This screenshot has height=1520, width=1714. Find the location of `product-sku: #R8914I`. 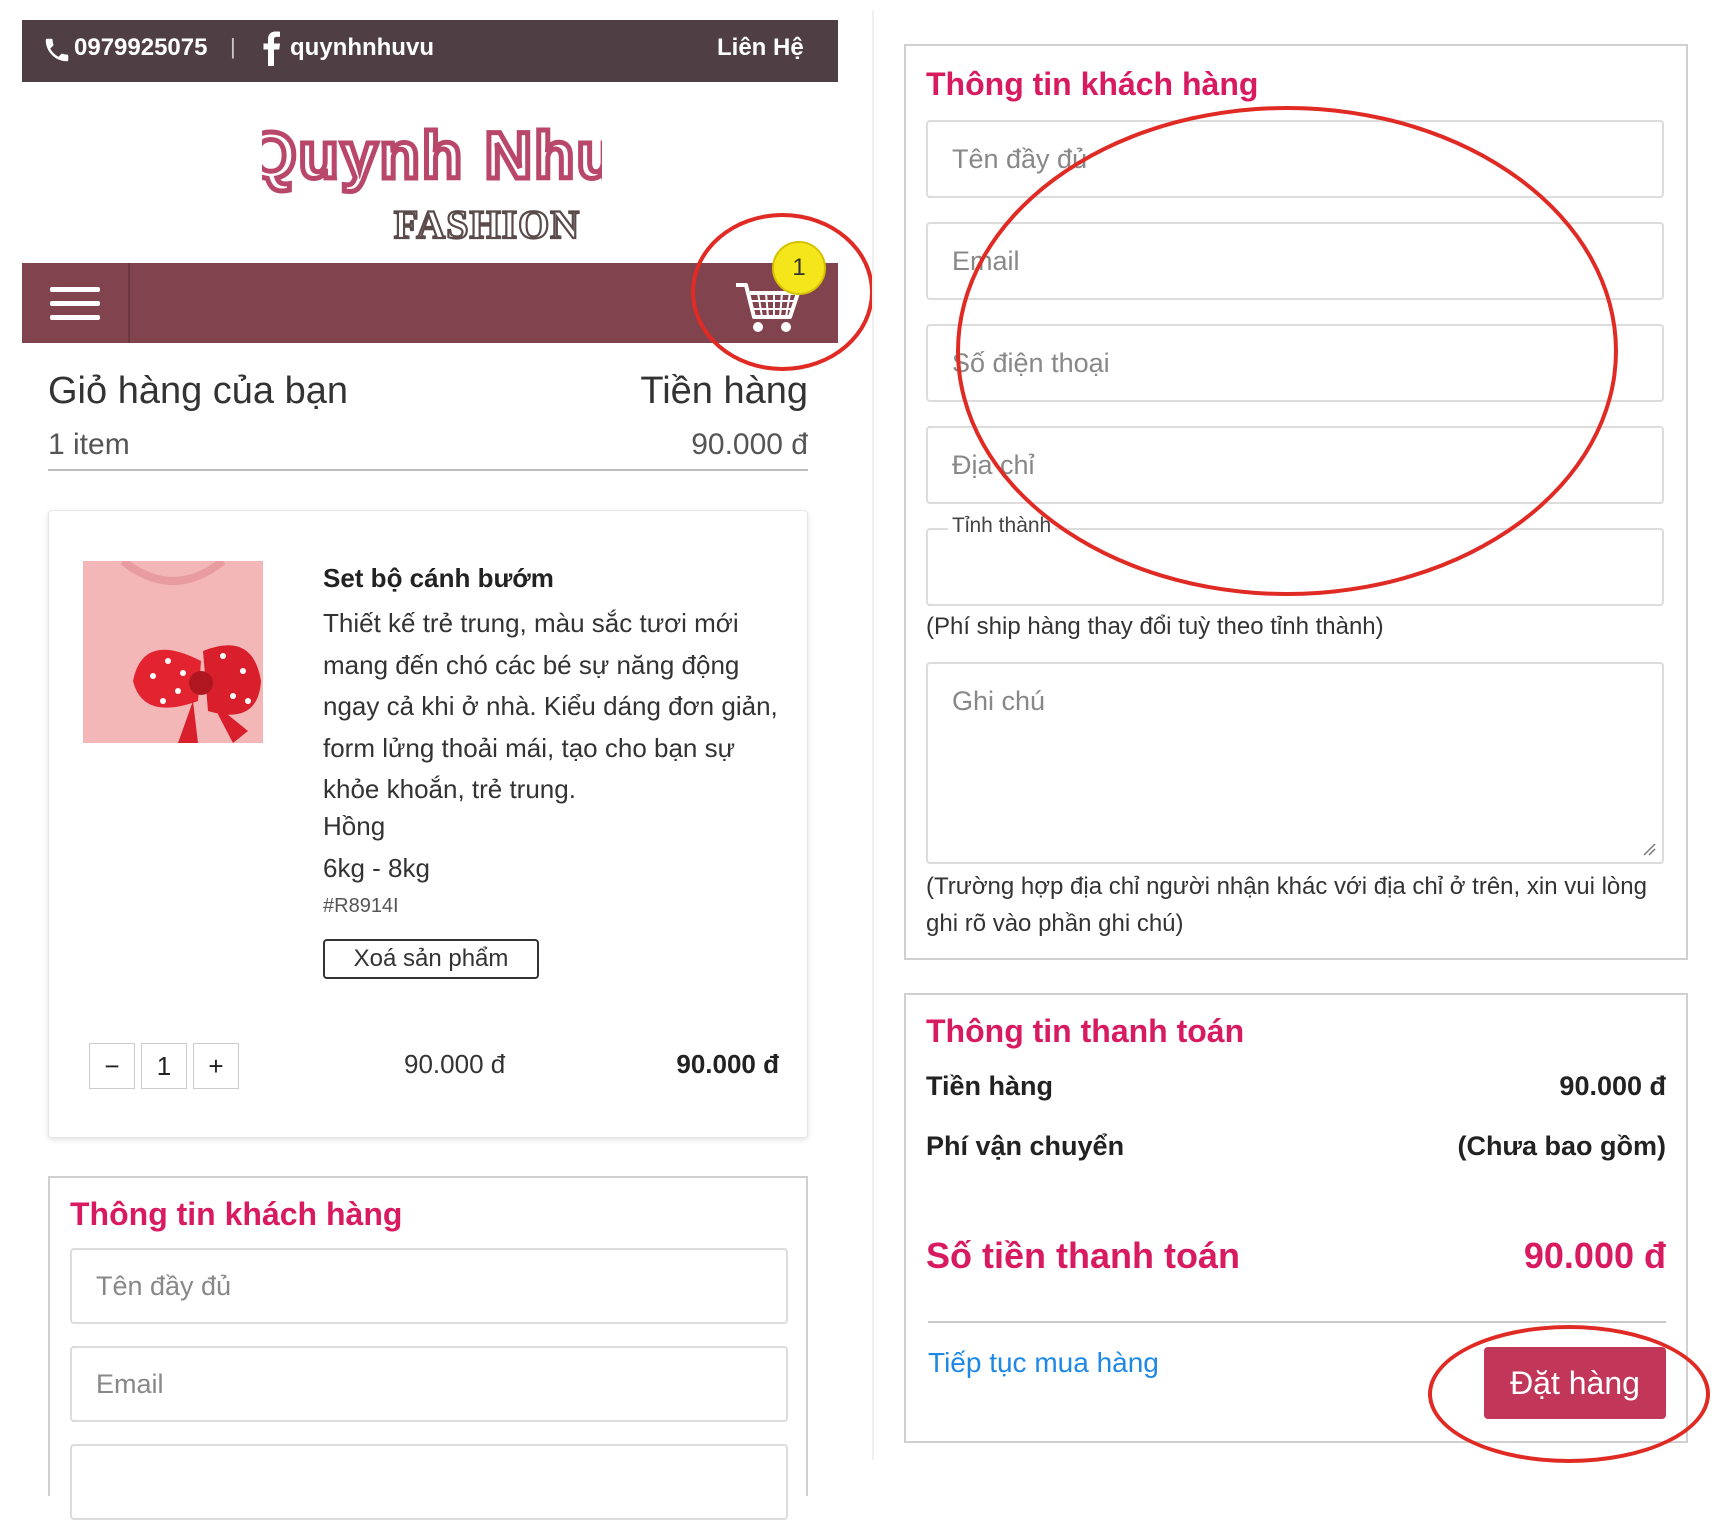

product-sku: #R8914I is located at coordinates (361, 906).